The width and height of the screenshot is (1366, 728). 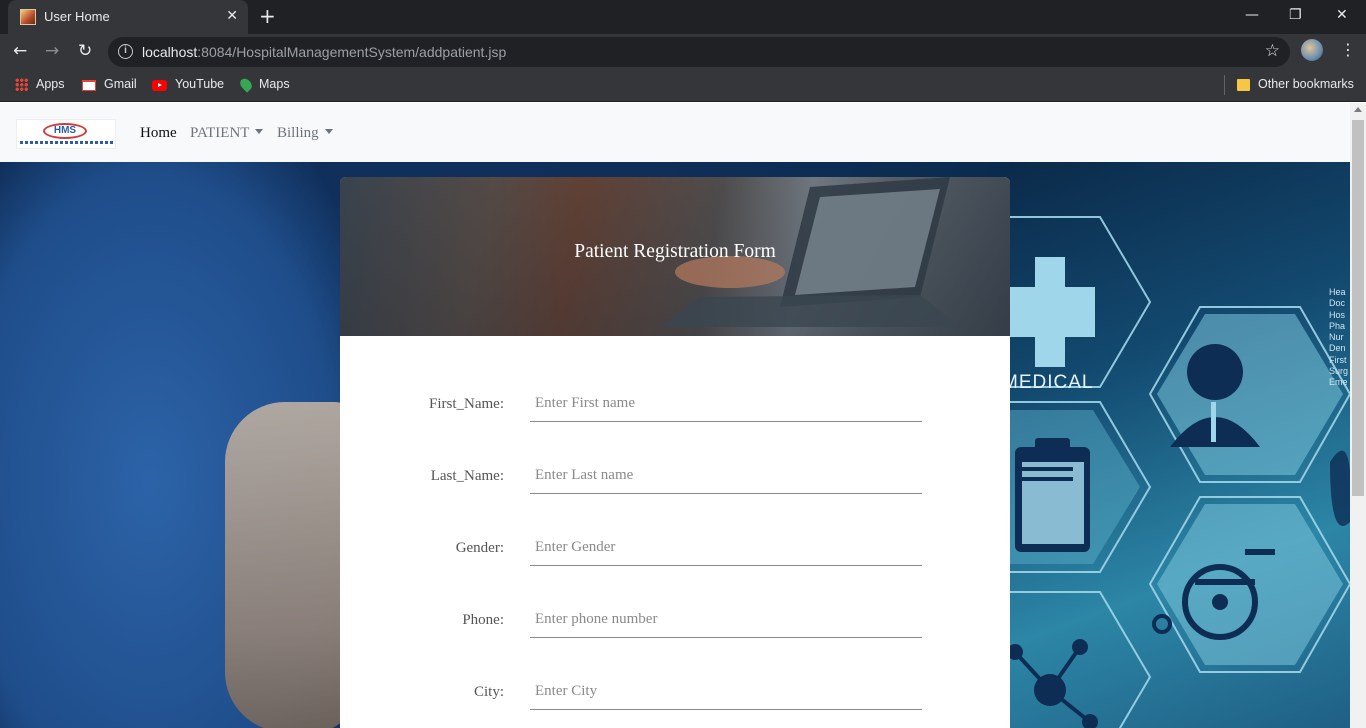 I want to click on gender-row: Gender:, so click(x=675, y=560).